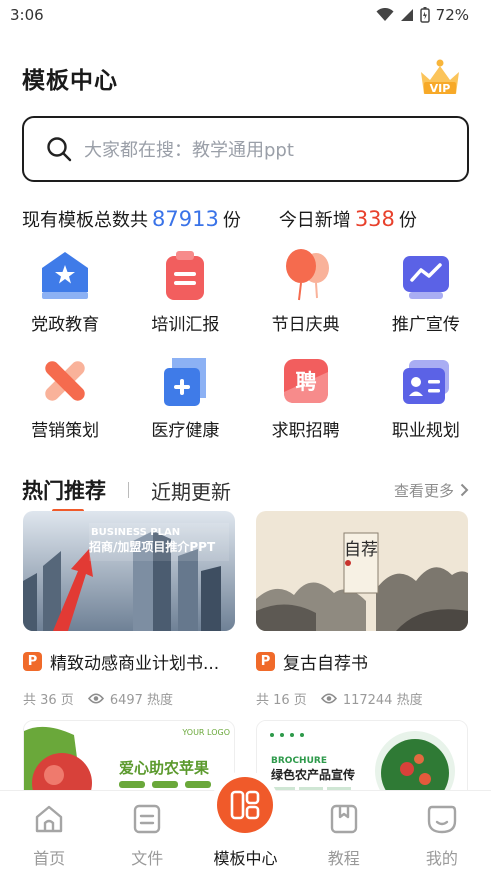  I want to click on svg-text: VIP, so click(440, 88).